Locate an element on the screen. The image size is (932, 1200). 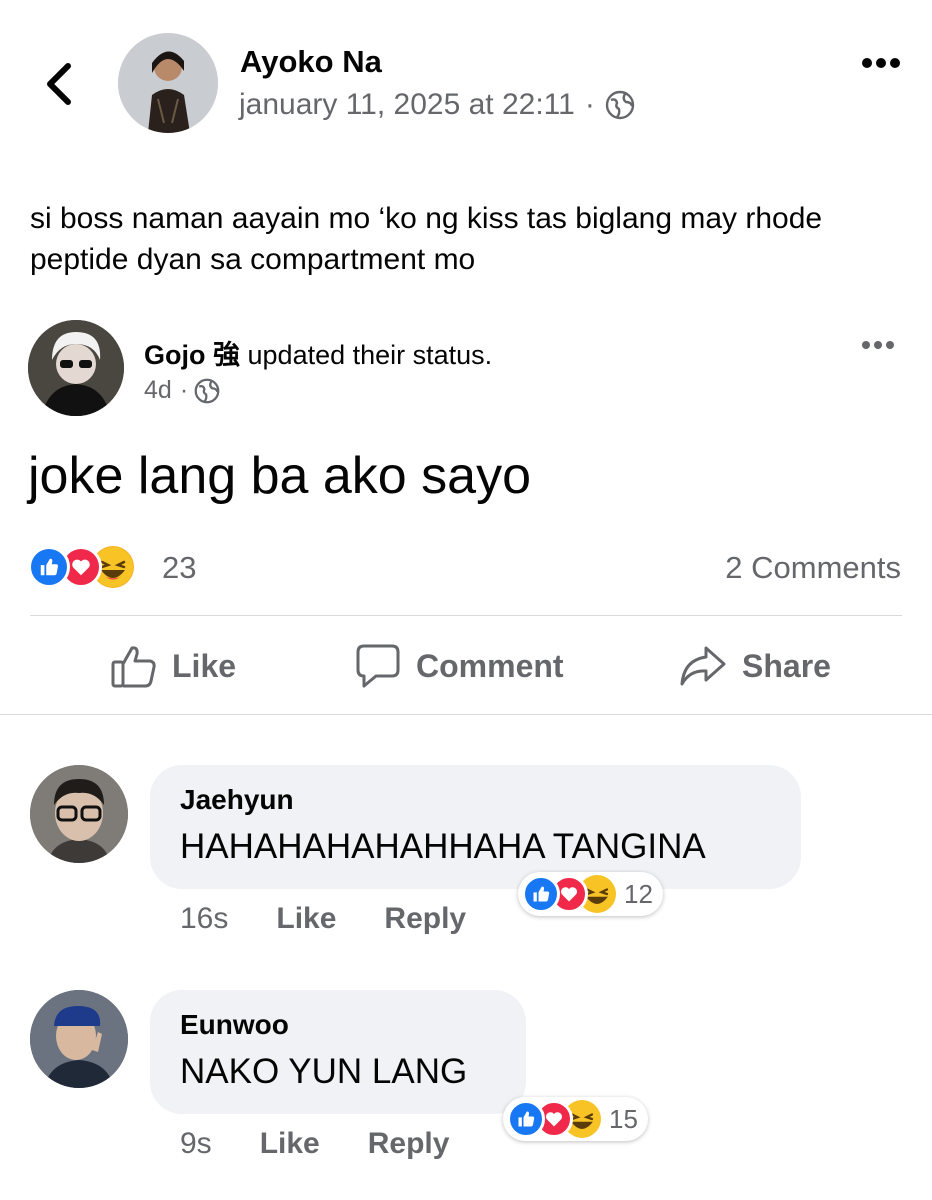
author-name: Ayoko Na is located at coordinates (311, 62).